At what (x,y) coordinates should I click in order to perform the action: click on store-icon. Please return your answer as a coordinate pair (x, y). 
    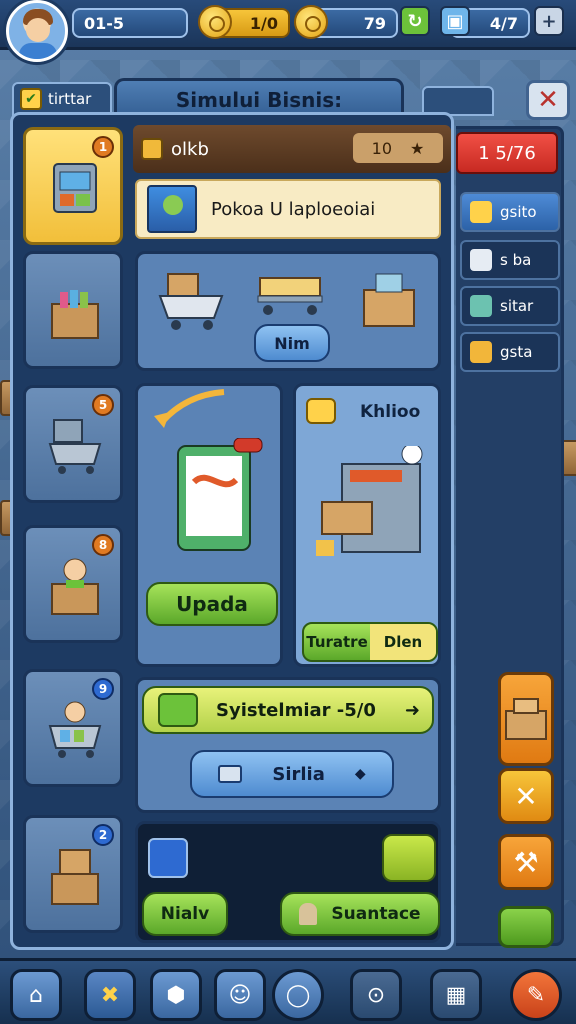
    Looking at the image, I should click on (152, 149).